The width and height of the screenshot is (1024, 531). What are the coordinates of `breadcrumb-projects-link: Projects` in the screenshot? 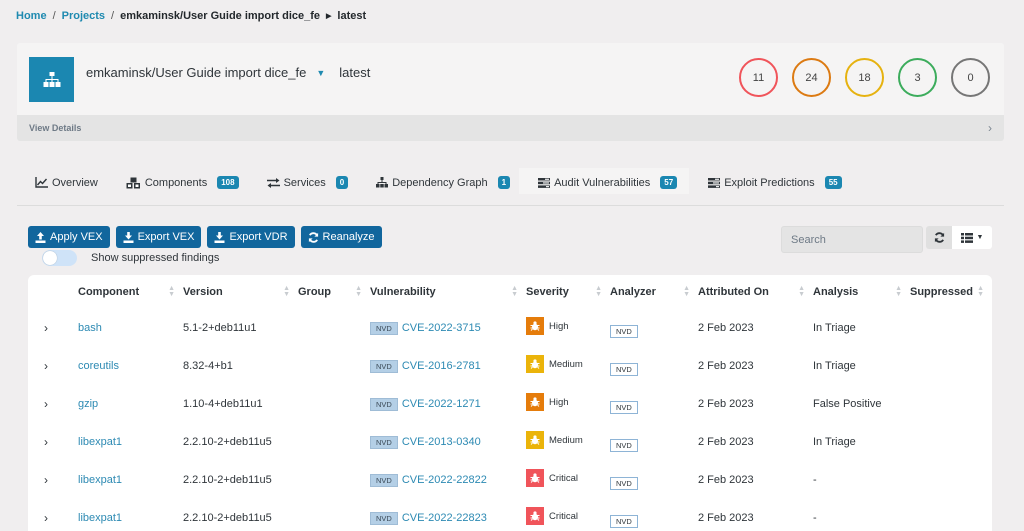 It's located at (83, 16).